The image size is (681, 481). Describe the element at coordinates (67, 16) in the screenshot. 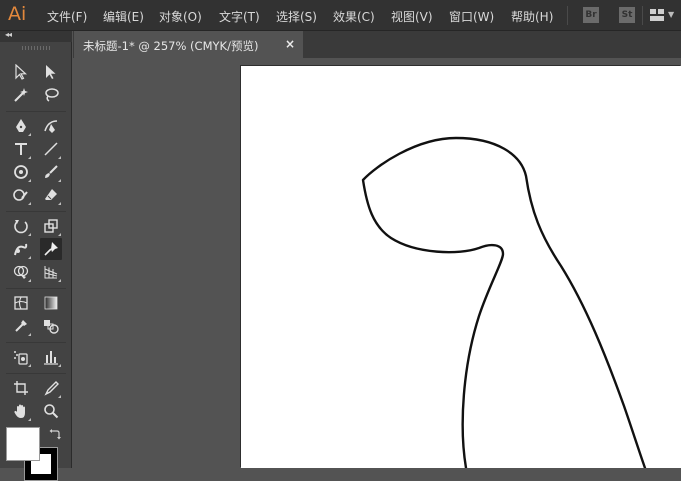

I see `menu-file: 文件(F)` at that location.